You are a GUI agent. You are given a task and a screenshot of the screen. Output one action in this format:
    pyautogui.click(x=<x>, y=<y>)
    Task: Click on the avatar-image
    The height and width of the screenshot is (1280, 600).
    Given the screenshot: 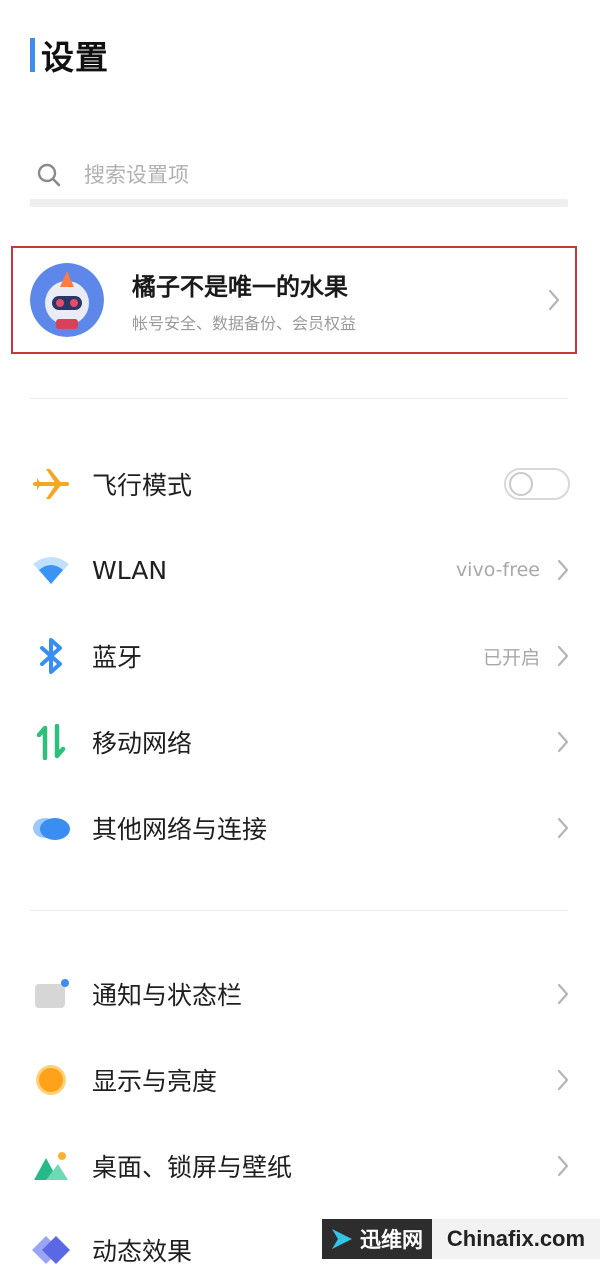 What is the action you would take?
    pyautogui.click(x=67, y=300)
    